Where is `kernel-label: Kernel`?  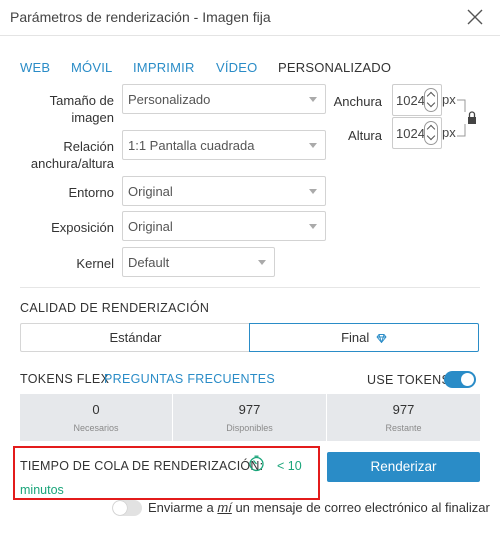
kernel-label: Kernel is located at coordinates (95, 263).